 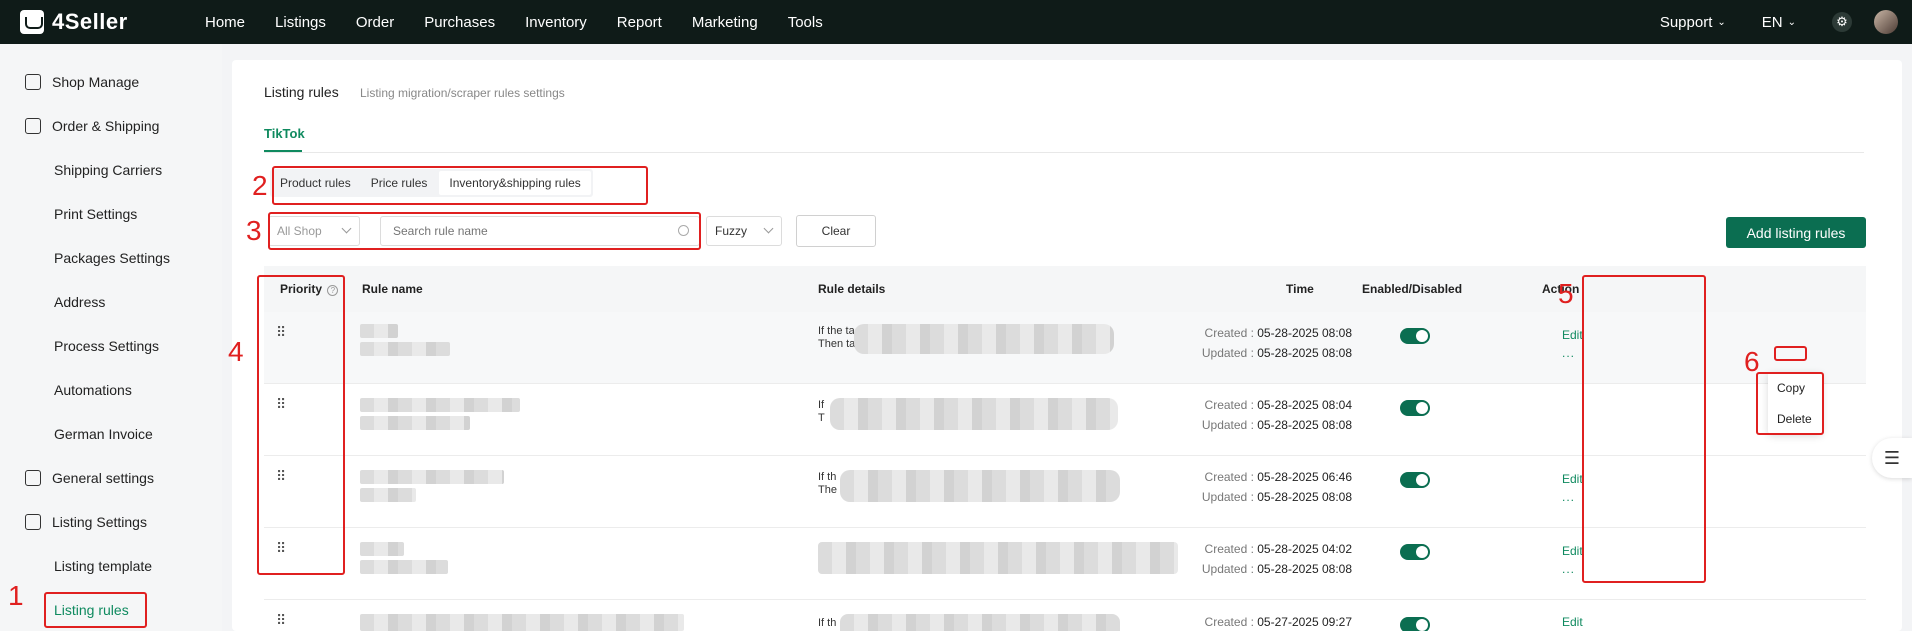 What do you see at coordinates (300, 22) in the screenshot?
I see `nav-listings: Listings` at bounding box center [300, 22].